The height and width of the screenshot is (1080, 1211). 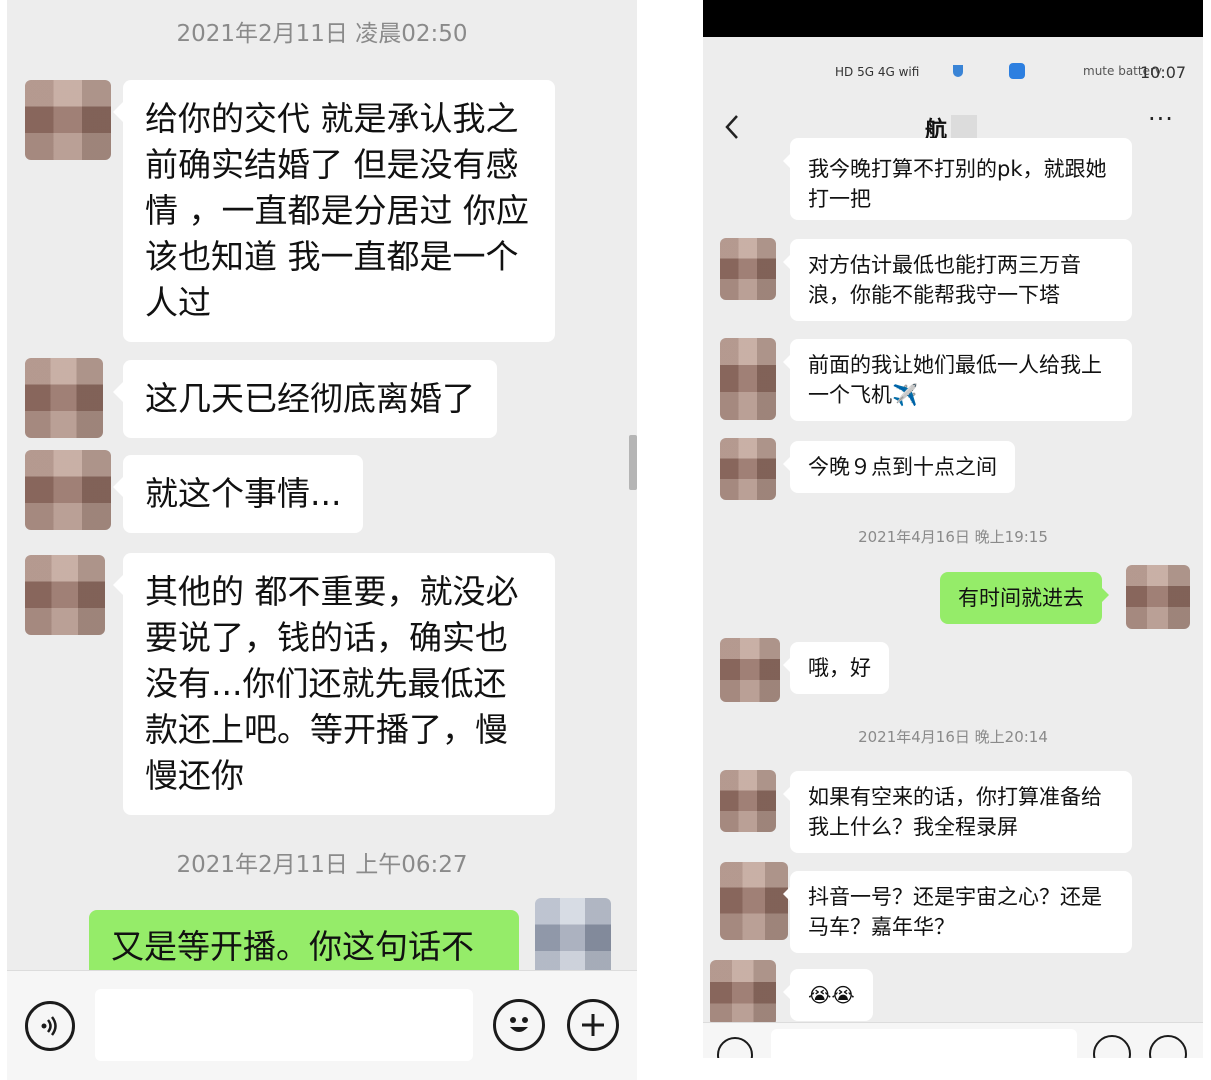 I want to click on message-bubble: 今晚９点到十点之间, so click(x=899, y=467).